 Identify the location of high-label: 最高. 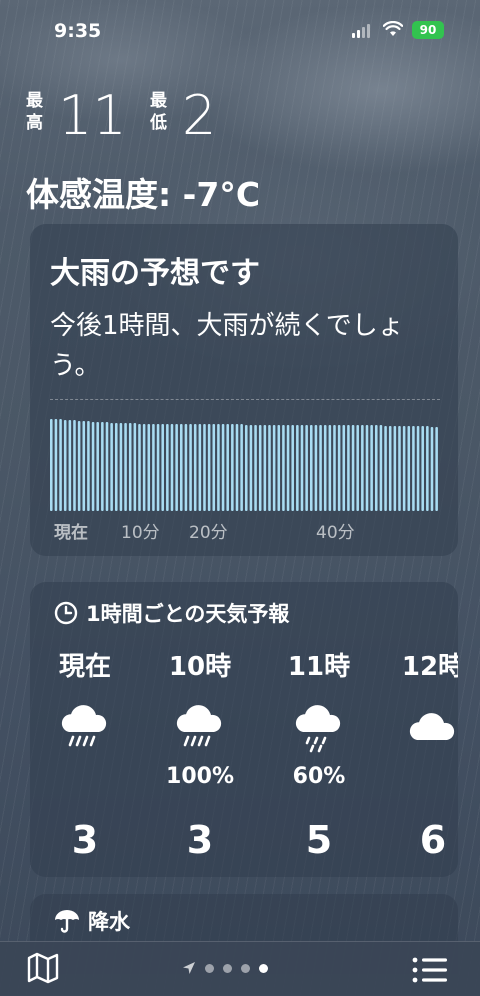
(34, 112).